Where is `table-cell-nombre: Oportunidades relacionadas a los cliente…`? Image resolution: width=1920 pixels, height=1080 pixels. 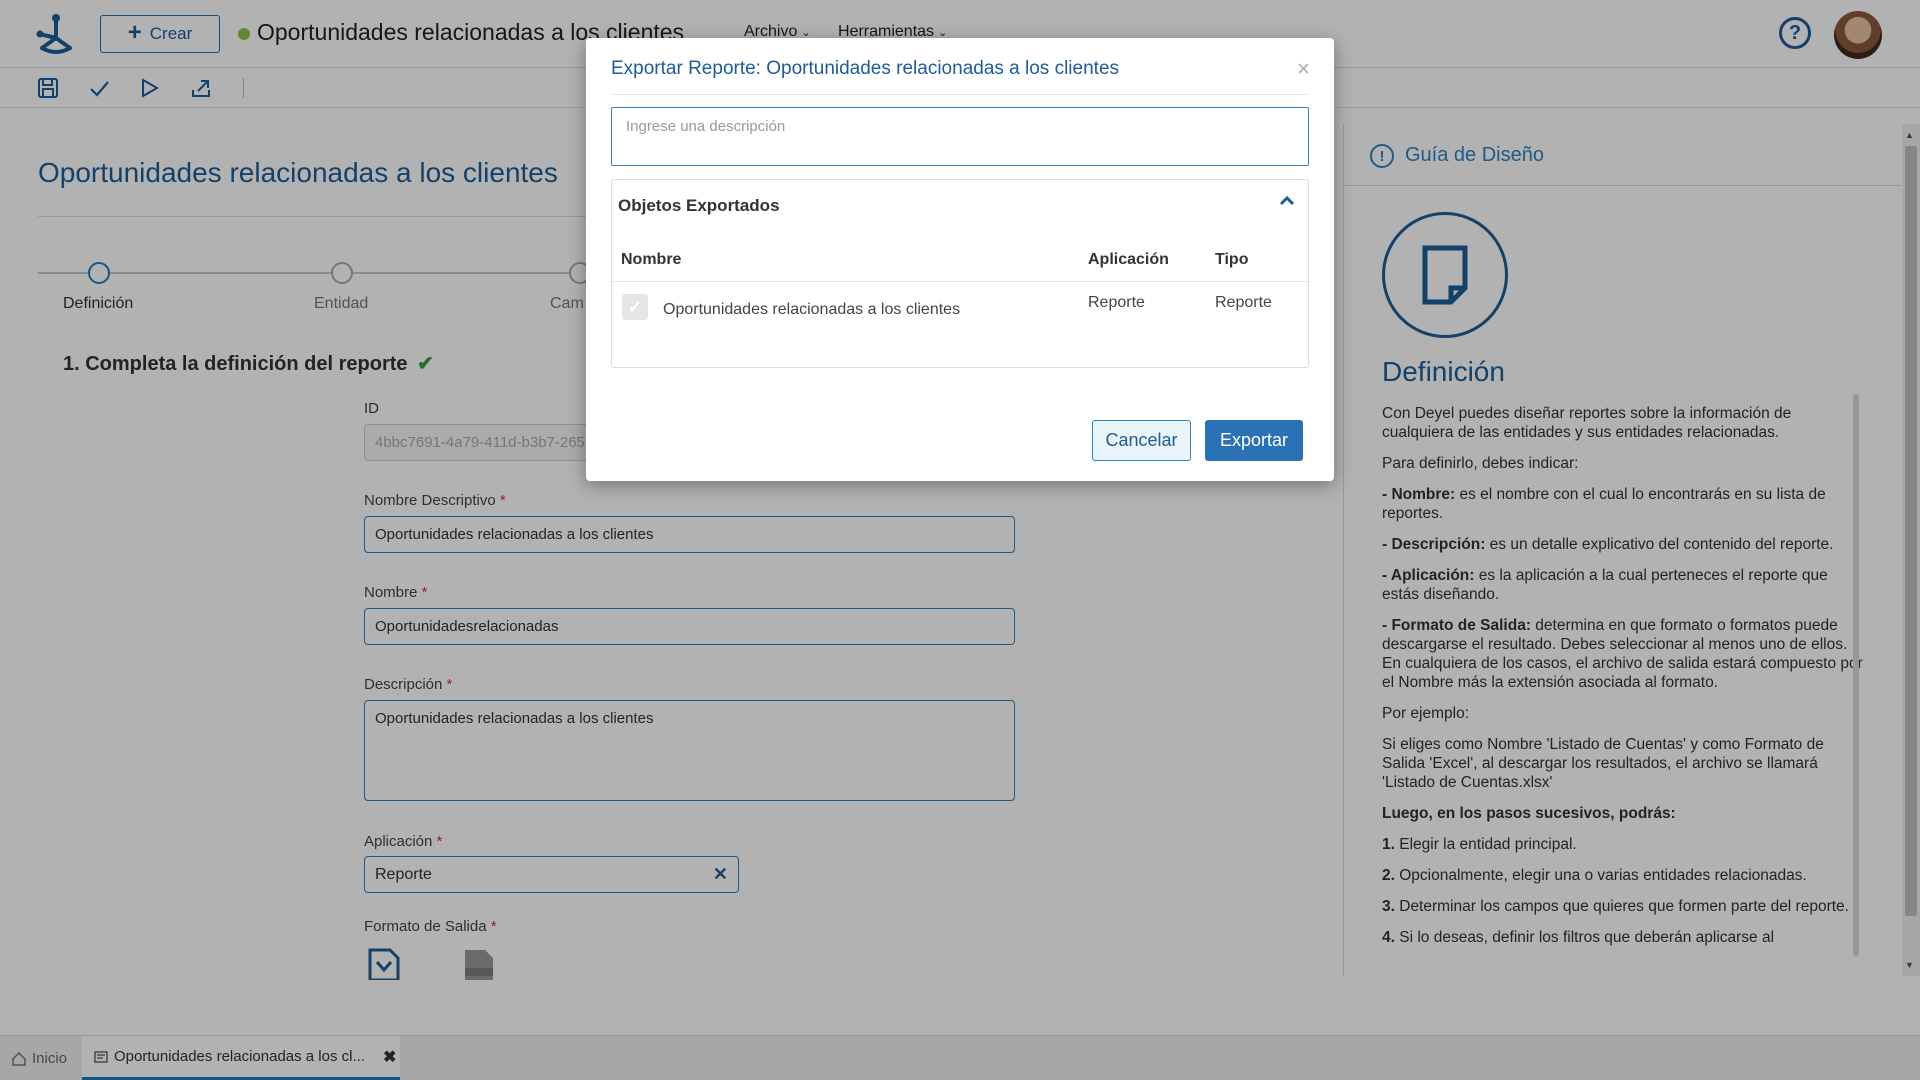 table-cell-nombre: Oportunidades relacionadas a los cliente… is located at coordinates (812, 309).